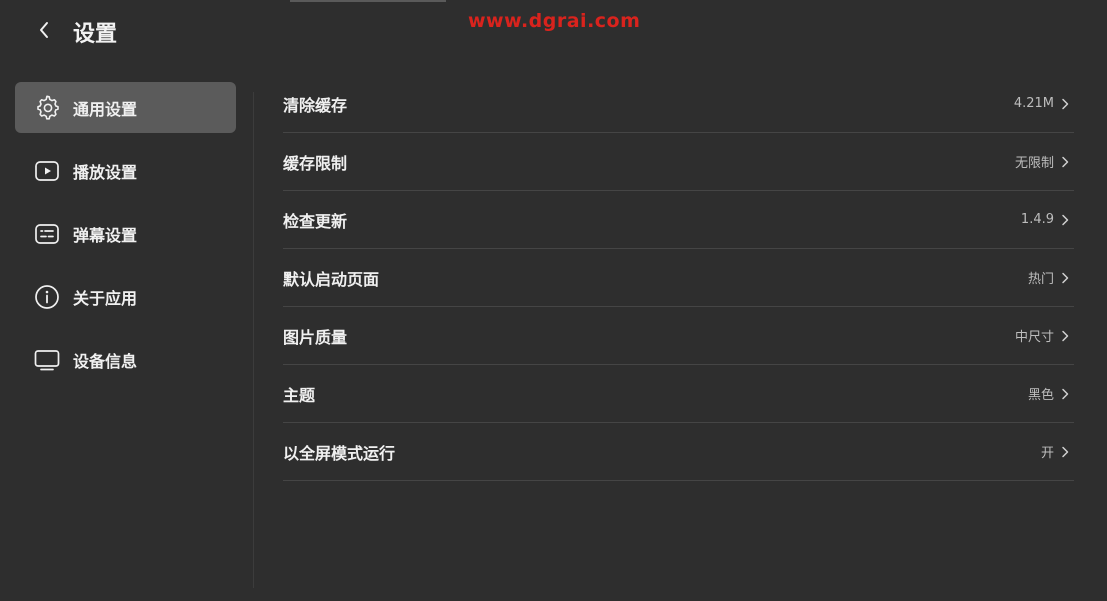 The image size is (1107, 601). What do you see at coordinates (47, 297) in the screenshot?
I see `info-icon` at bounding box center [47, 297].